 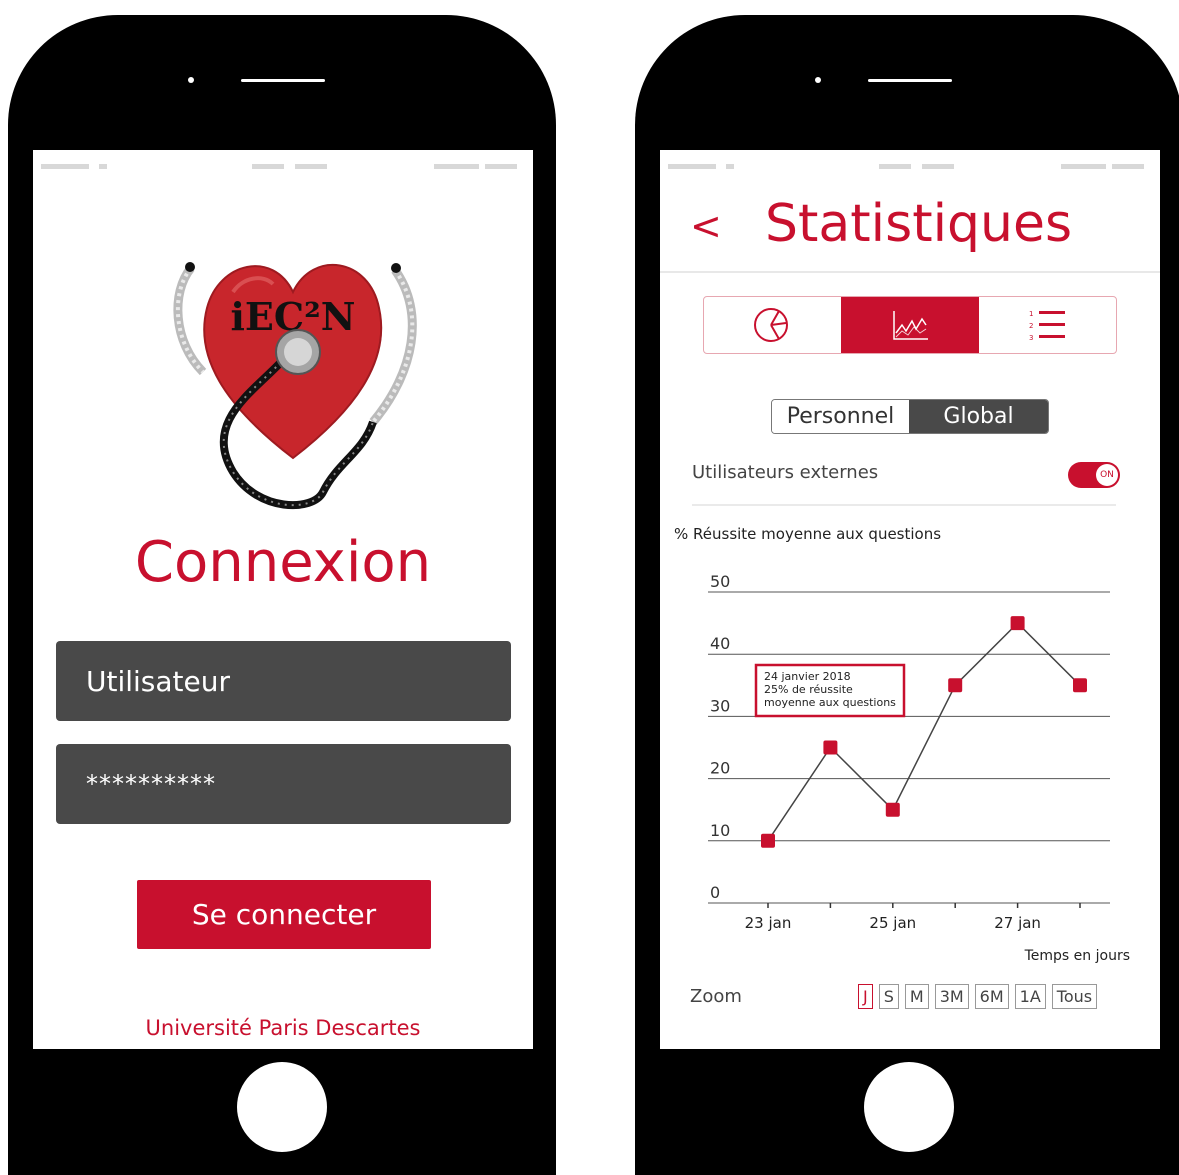 I want to click on university-link: Université Paris Descartes, so click(x=283, y=1028).